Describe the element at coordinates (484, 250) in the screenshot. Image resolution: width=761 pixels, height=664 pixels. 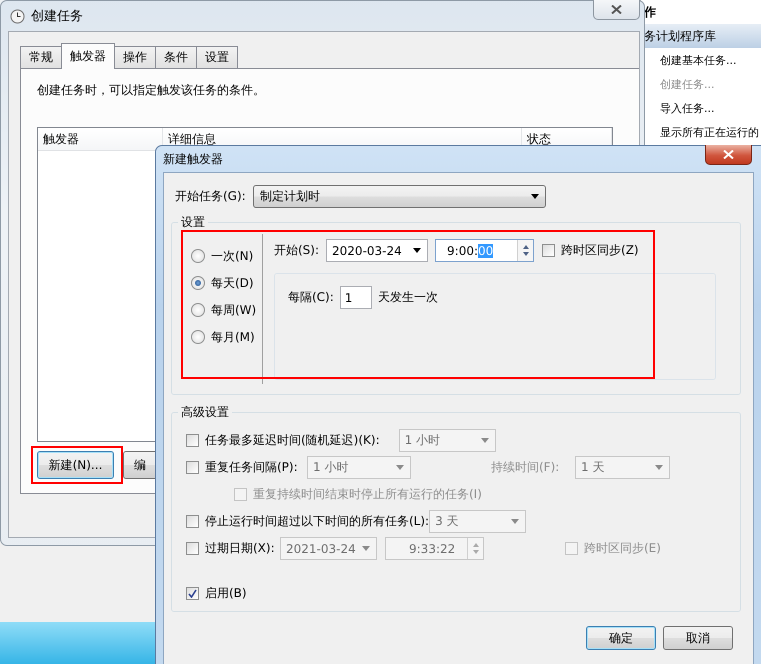
I see `time-field: 9:00:00` at that location.